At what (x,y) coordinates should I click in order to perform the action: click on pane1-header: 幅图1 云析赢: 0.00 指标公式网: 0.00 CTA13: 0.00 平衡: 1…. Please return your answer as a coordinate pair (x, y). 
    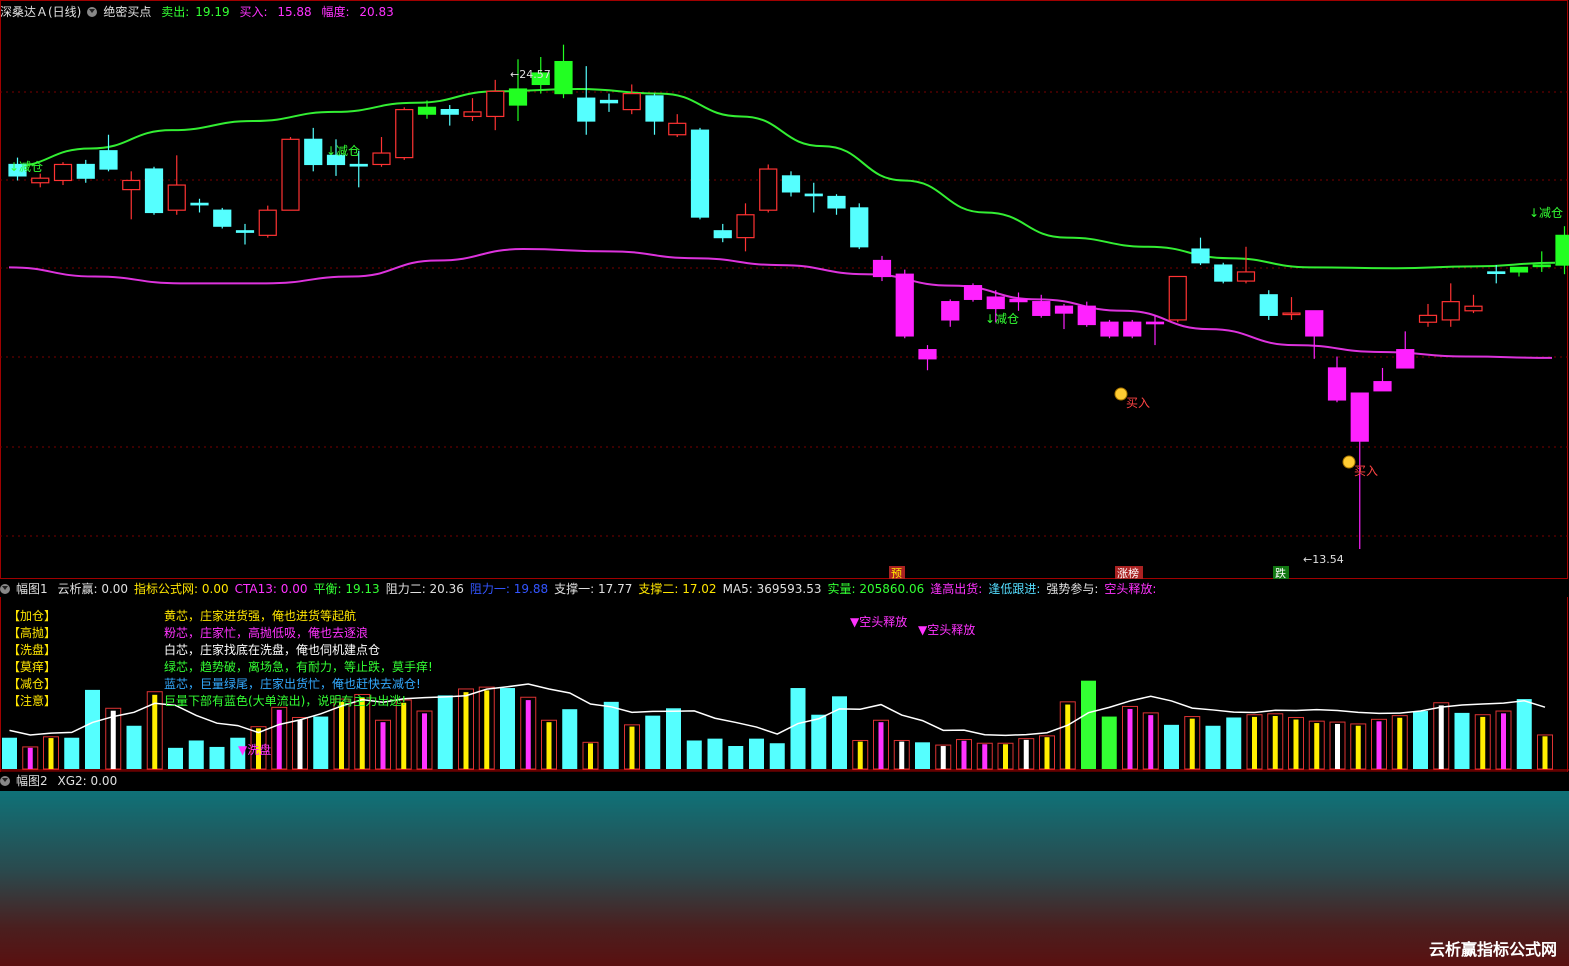
    Looking at the image, I should click on (784, 589).